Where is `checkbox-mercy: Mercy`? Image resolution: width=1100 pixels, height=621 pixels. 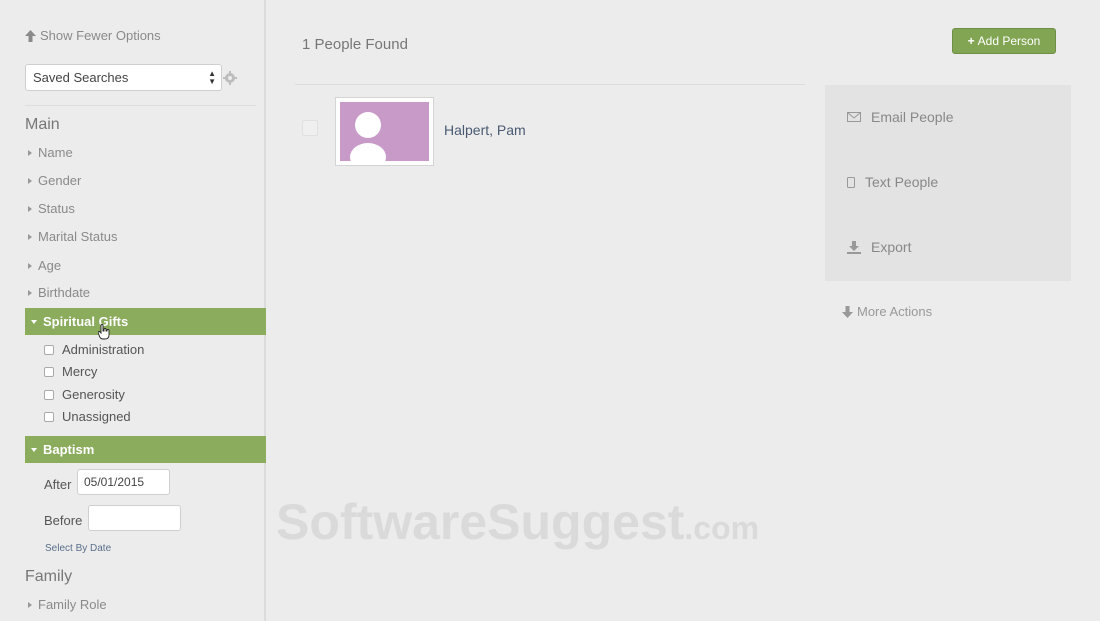 checkbox-mercy: Mercy is located at coordinates (70, 371).